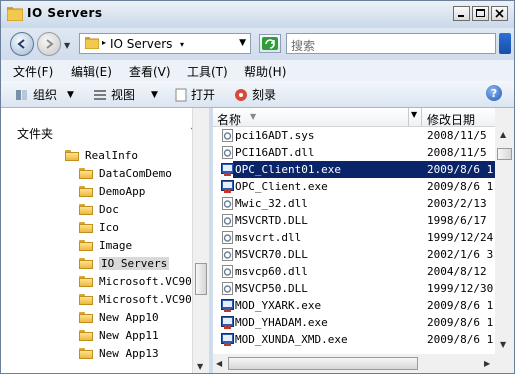 This screenshot has width=515, height=374. Describe the element at coordinates (358, 322) in the screenshot. I see `file-row: MOD_YHADAM.exe 2009/8/6 1.` at that location.